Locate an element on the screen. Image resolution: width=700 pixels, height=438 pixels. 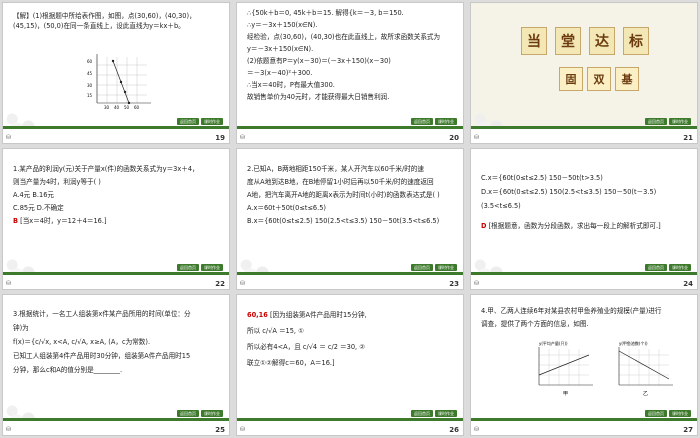
slide-thumbnail-21: 当 堂 达 标 固 双 基 返回首页 课时作业 ⛁ 21 is located at coordinates (584, 73).